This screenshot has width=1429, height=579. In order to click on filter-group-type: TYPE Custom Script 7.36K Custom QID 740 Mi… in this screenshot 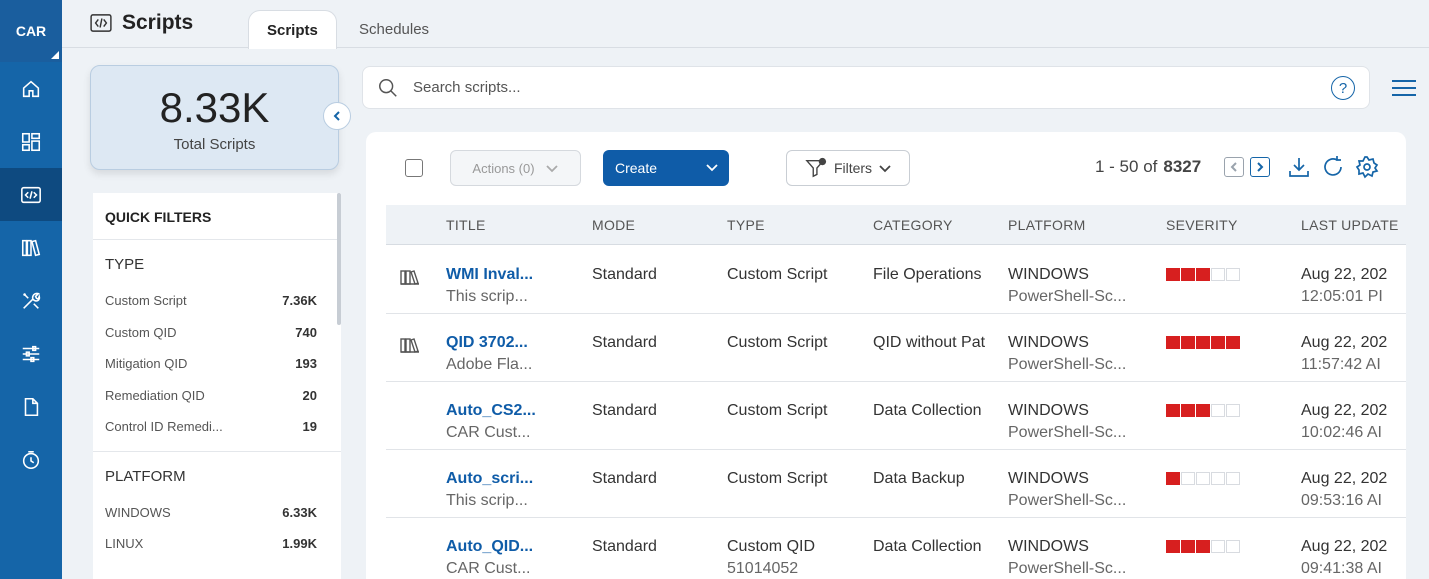, I will do `click(217, 346)`.